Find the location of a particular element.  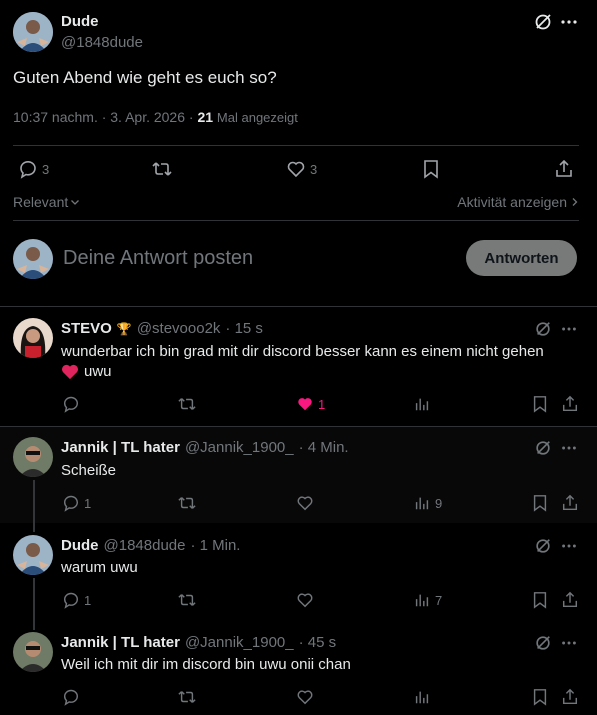

reply-time: · 45 s is located at coordinates (318, 642).